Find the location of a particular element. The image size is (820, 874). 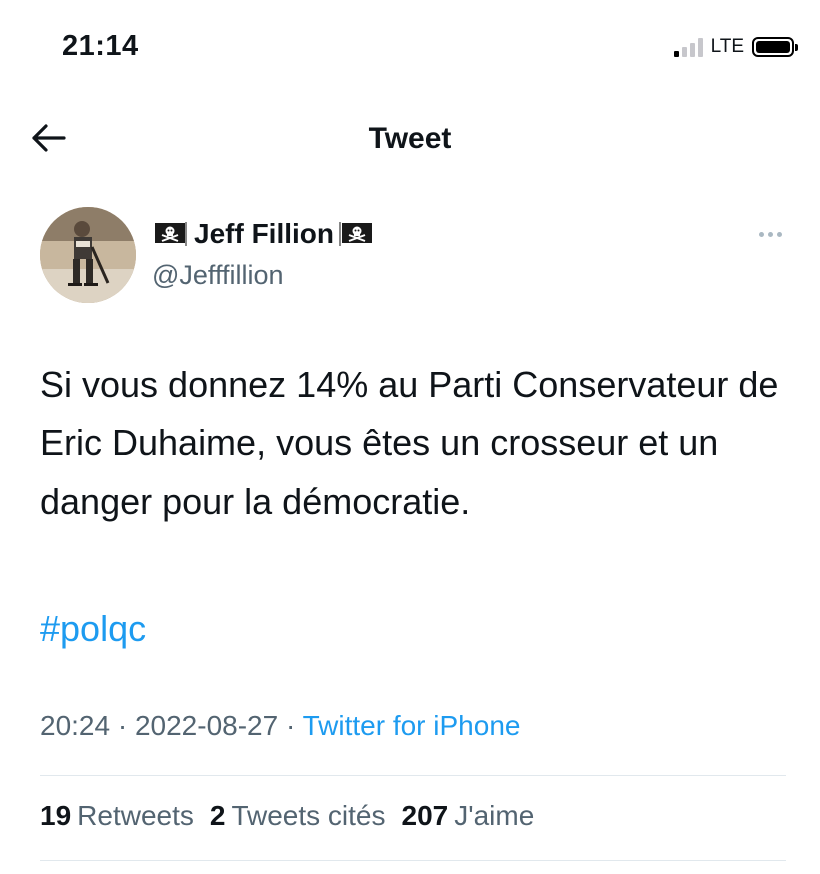

retweets-label: Retweets is located at coordinates (135, 815).